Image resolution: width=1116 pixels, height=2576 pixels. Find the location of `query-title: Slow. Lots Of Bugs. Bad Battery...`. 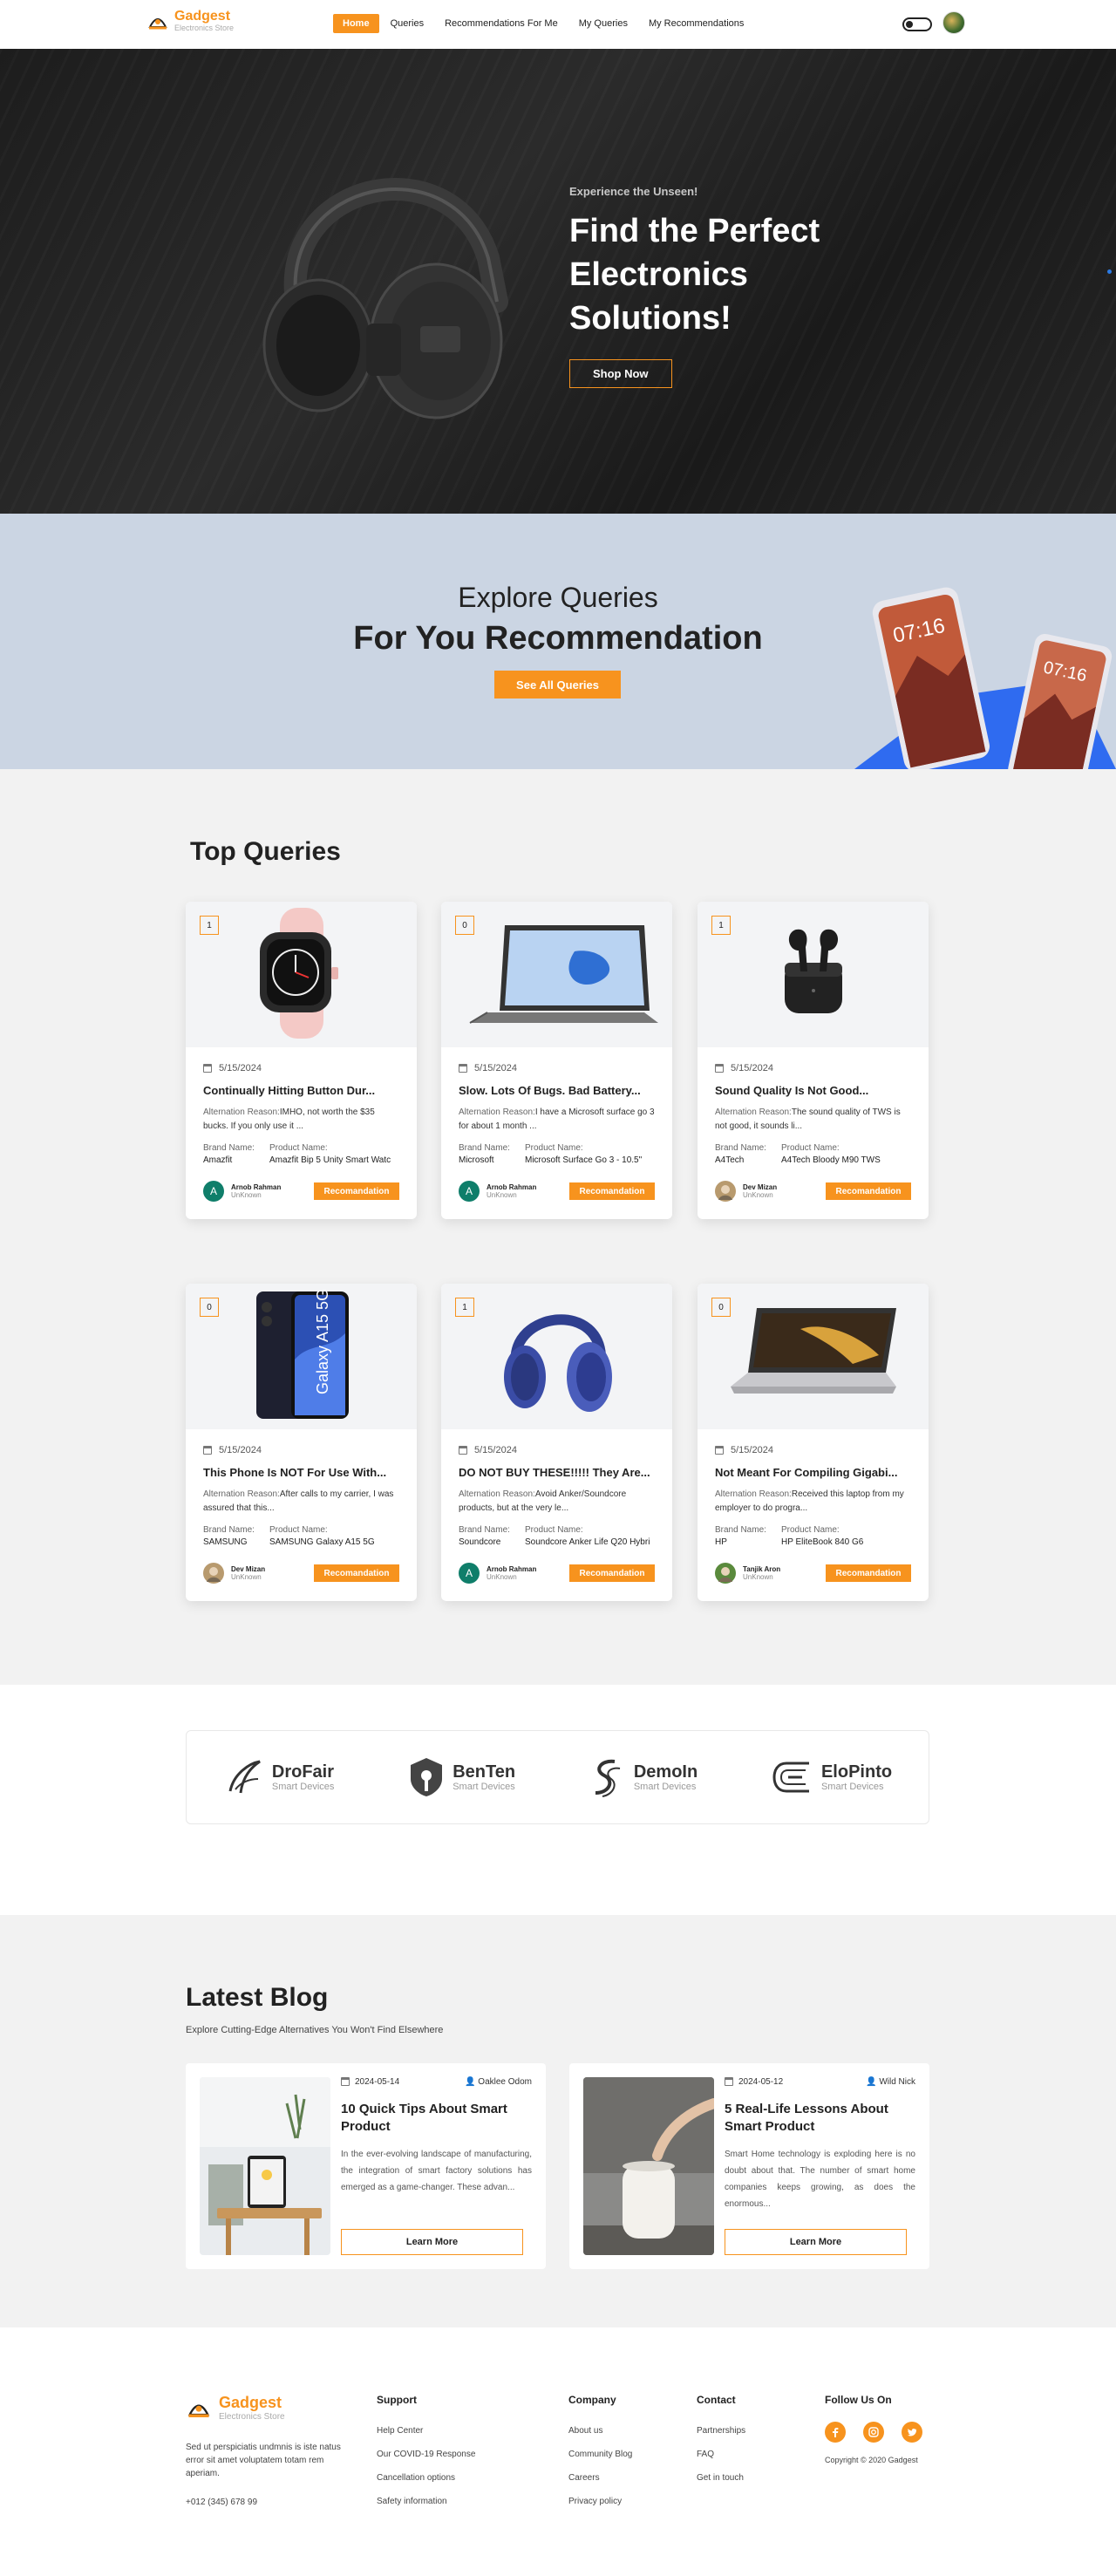

query-title: Slow. Lots Of Bugs. Bad Battery... is located at coordinates (557, 1090).